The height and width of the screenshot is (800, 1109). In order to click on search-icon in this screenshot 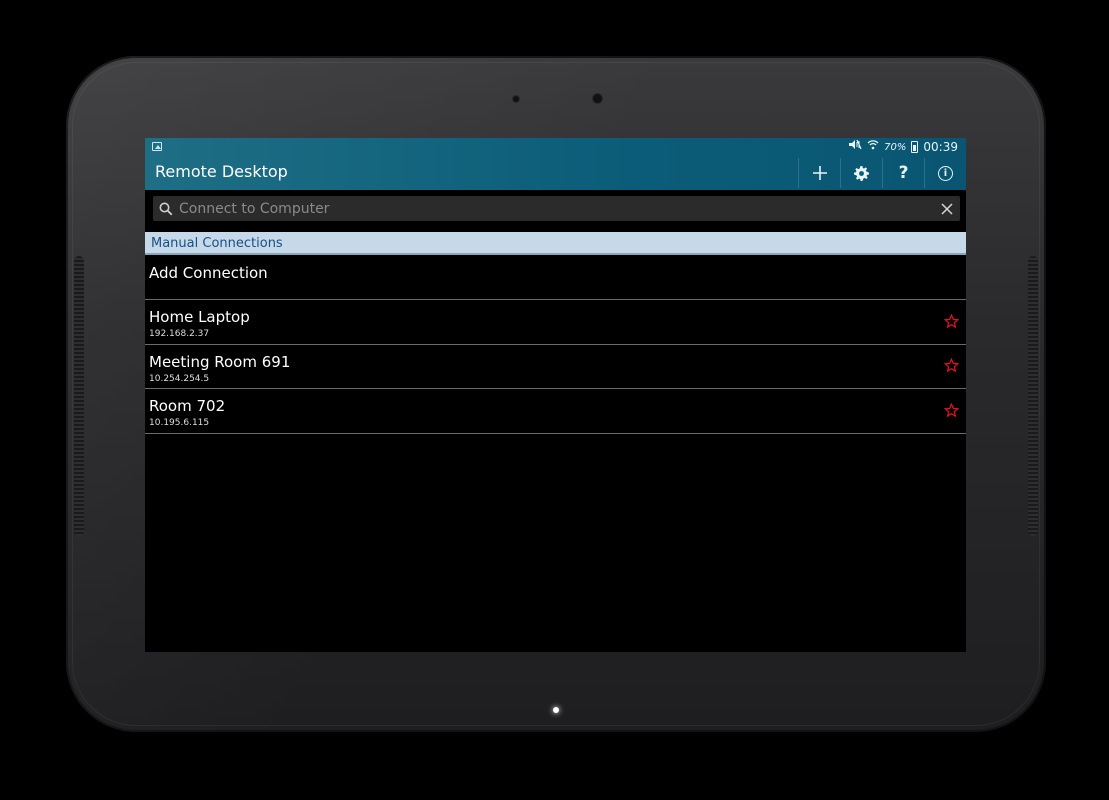, I will do `click(166, 209)`.